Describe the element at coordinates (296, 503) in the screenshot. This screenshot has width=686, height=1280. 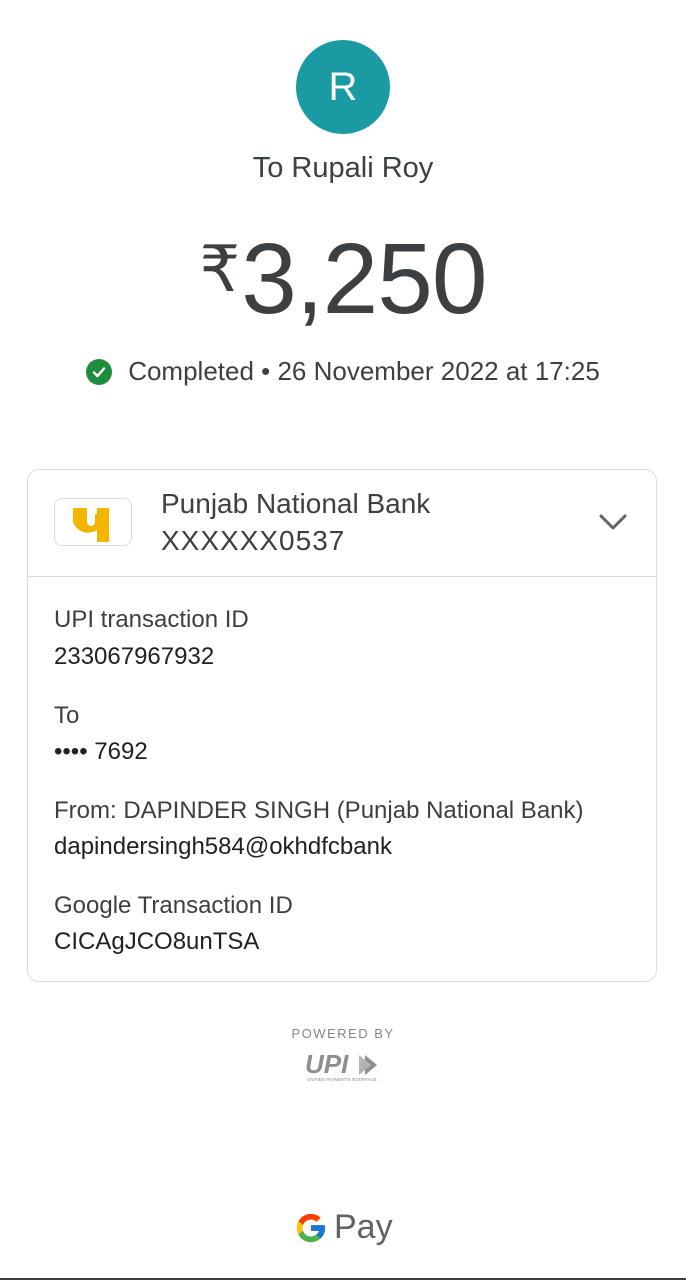
I see `bank-name: Punjab National Bank` at that location.